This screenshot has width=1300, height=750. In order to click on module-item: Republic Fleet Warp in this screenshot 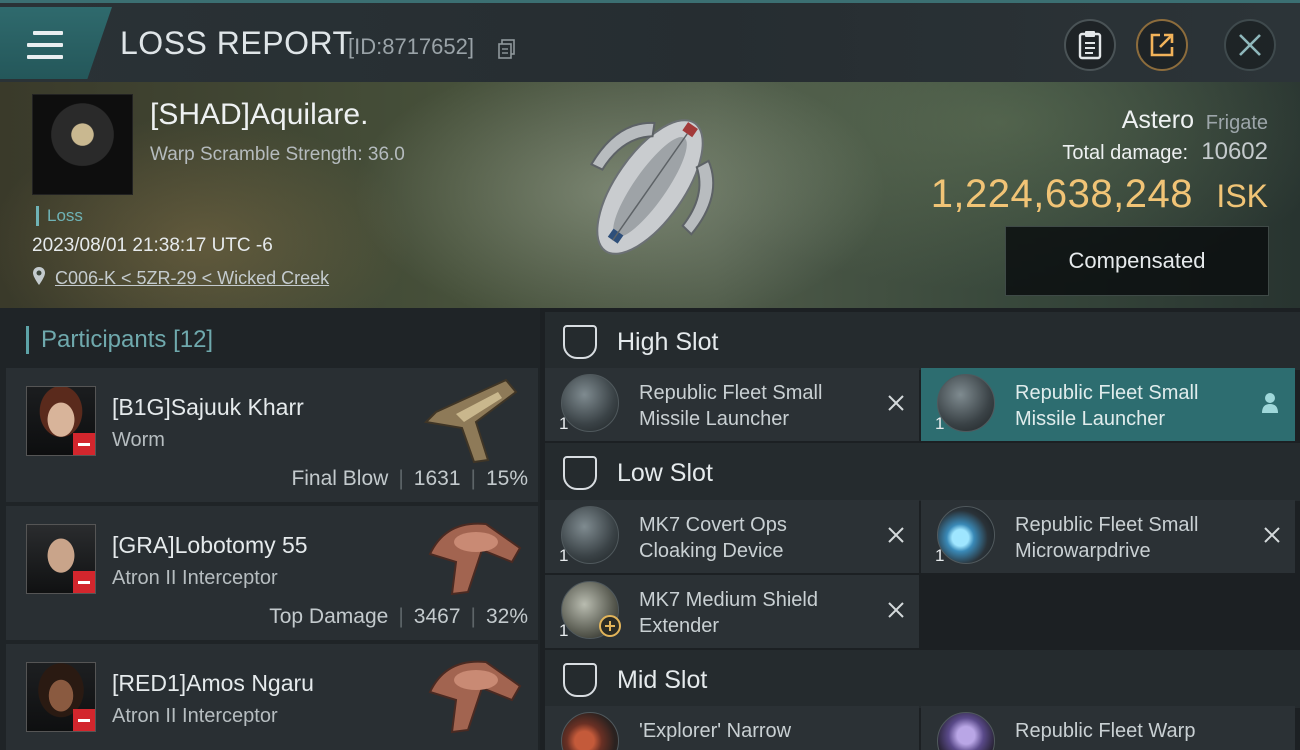, I will do `click(1108, 728)`.